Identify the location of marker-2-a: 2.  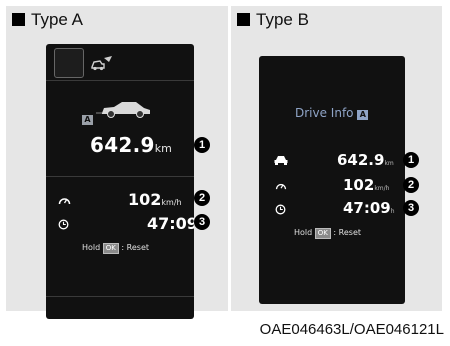
(202, 198).